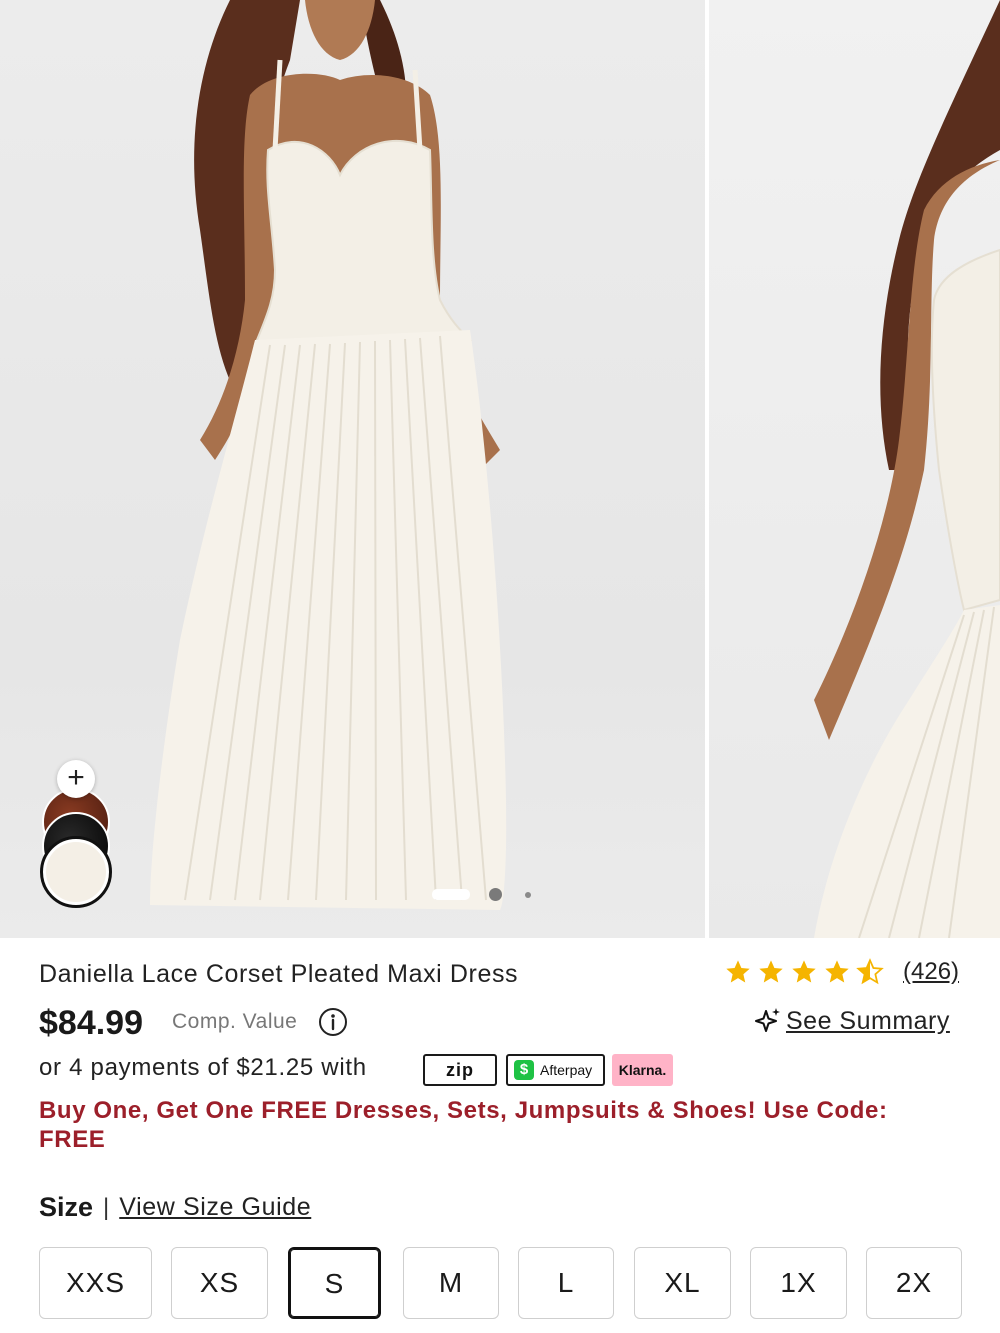 The height and width of the screenshot is (1333, 1000). Describe the element at coordinates (203, 1067) in the screenshot. I see `installment-text: or 4 payments of $21.25 with` at that location.